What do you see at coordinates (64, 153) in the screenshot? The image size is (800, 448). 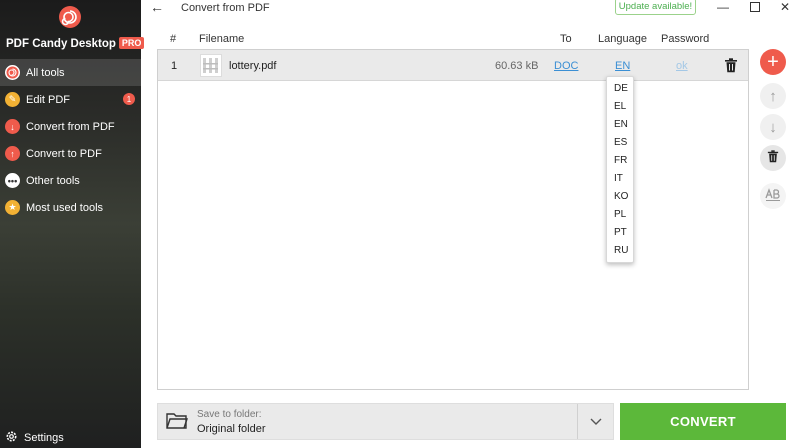 I see `sidebar-item-label: Convert to PDF` at bounding box center [64, 153].